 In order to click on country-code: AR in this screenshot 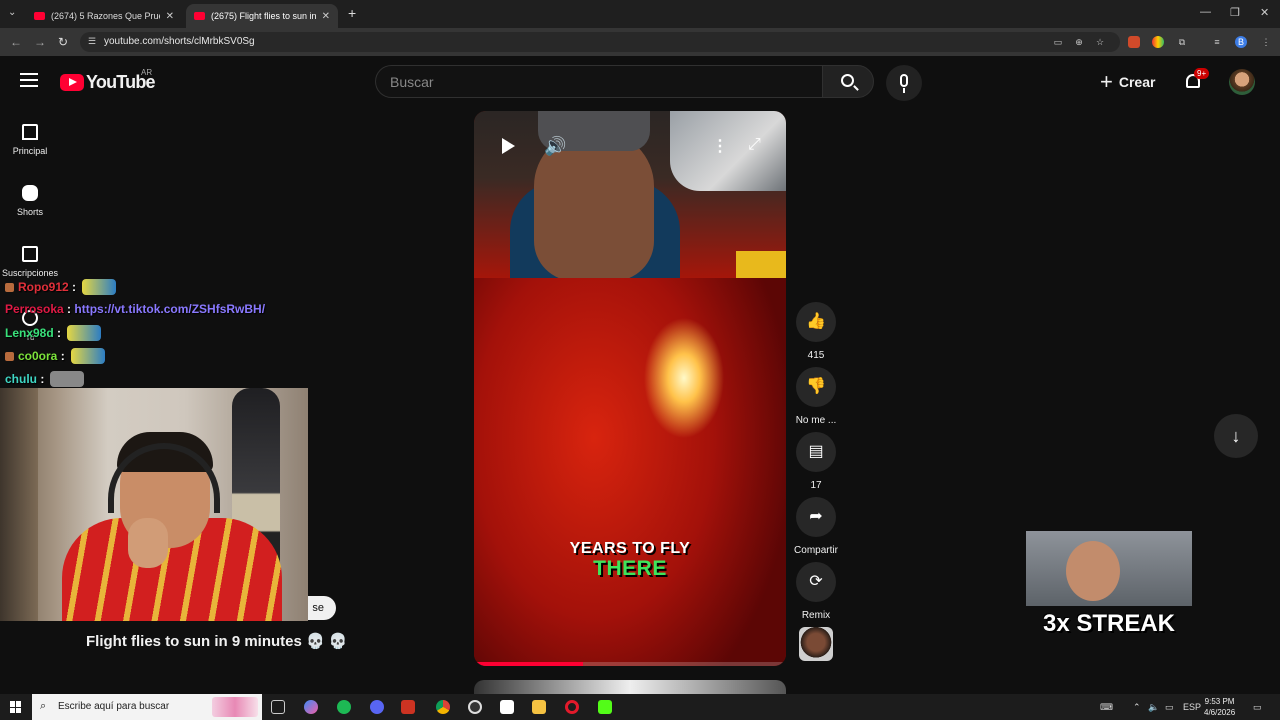, I will do `click(147, 72)`.